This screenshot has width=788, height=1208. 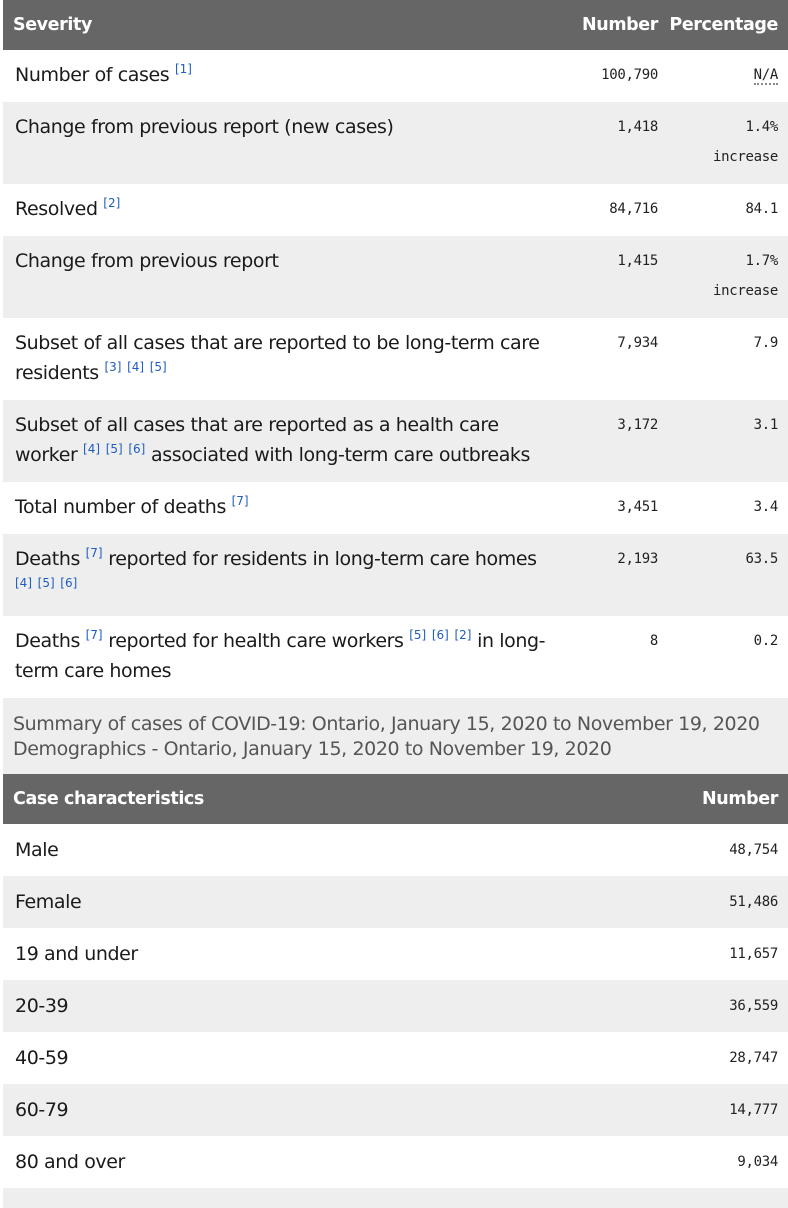 What do you see at coordinates (283, 25) in the screenshot?
I see `header-severity: Severity` at bounding box center [283, 25].